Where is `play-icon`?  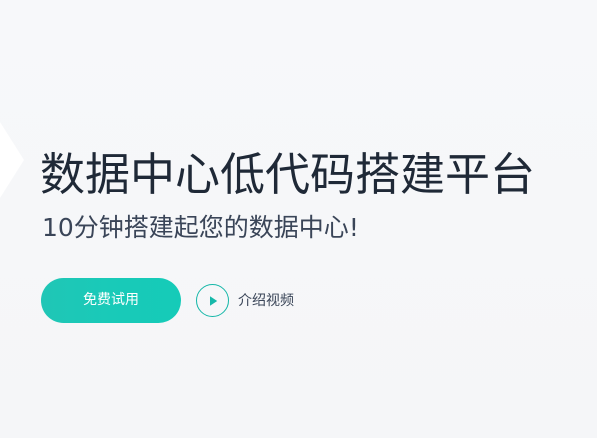 play-icon is located at coordinates (212, 300).